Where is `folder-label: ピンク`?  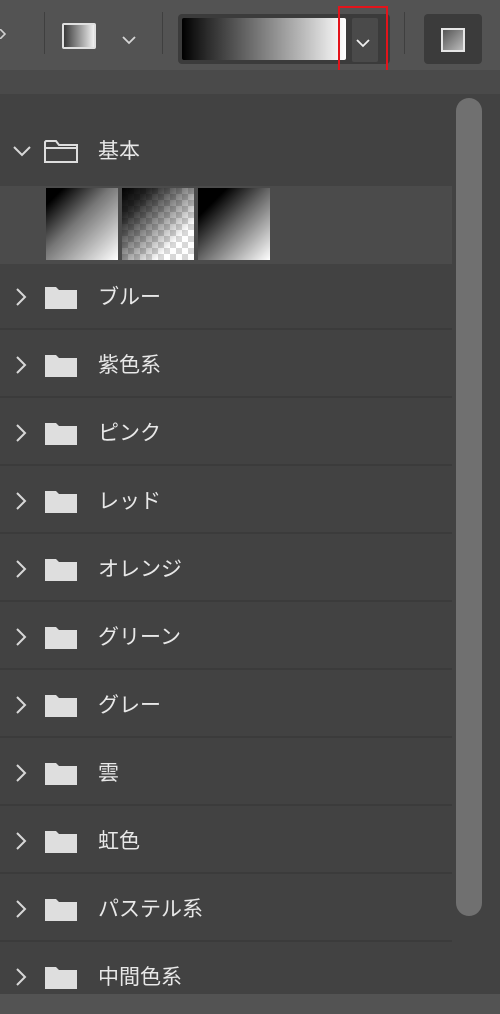 folder-label: ピンク is located at coordinates (129, 433).